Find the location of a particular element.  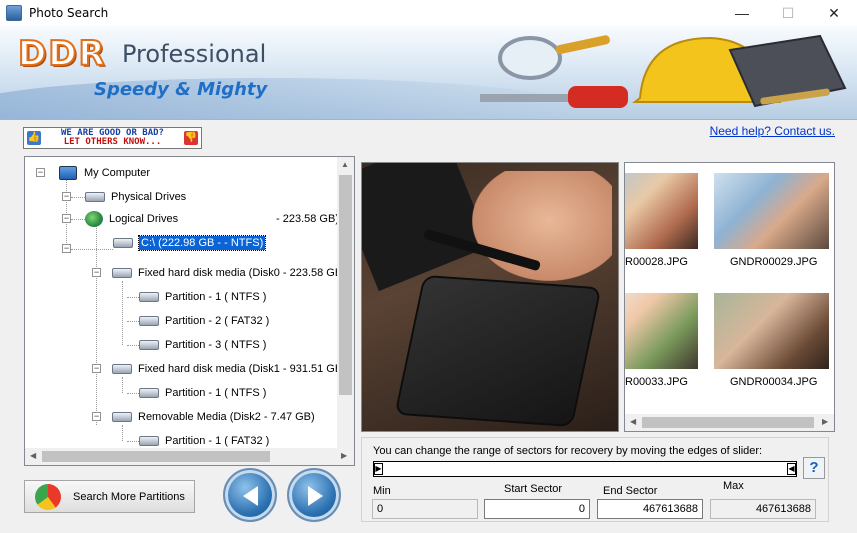

start-sector-label: Start Sector is located at coordinates (533, 489).